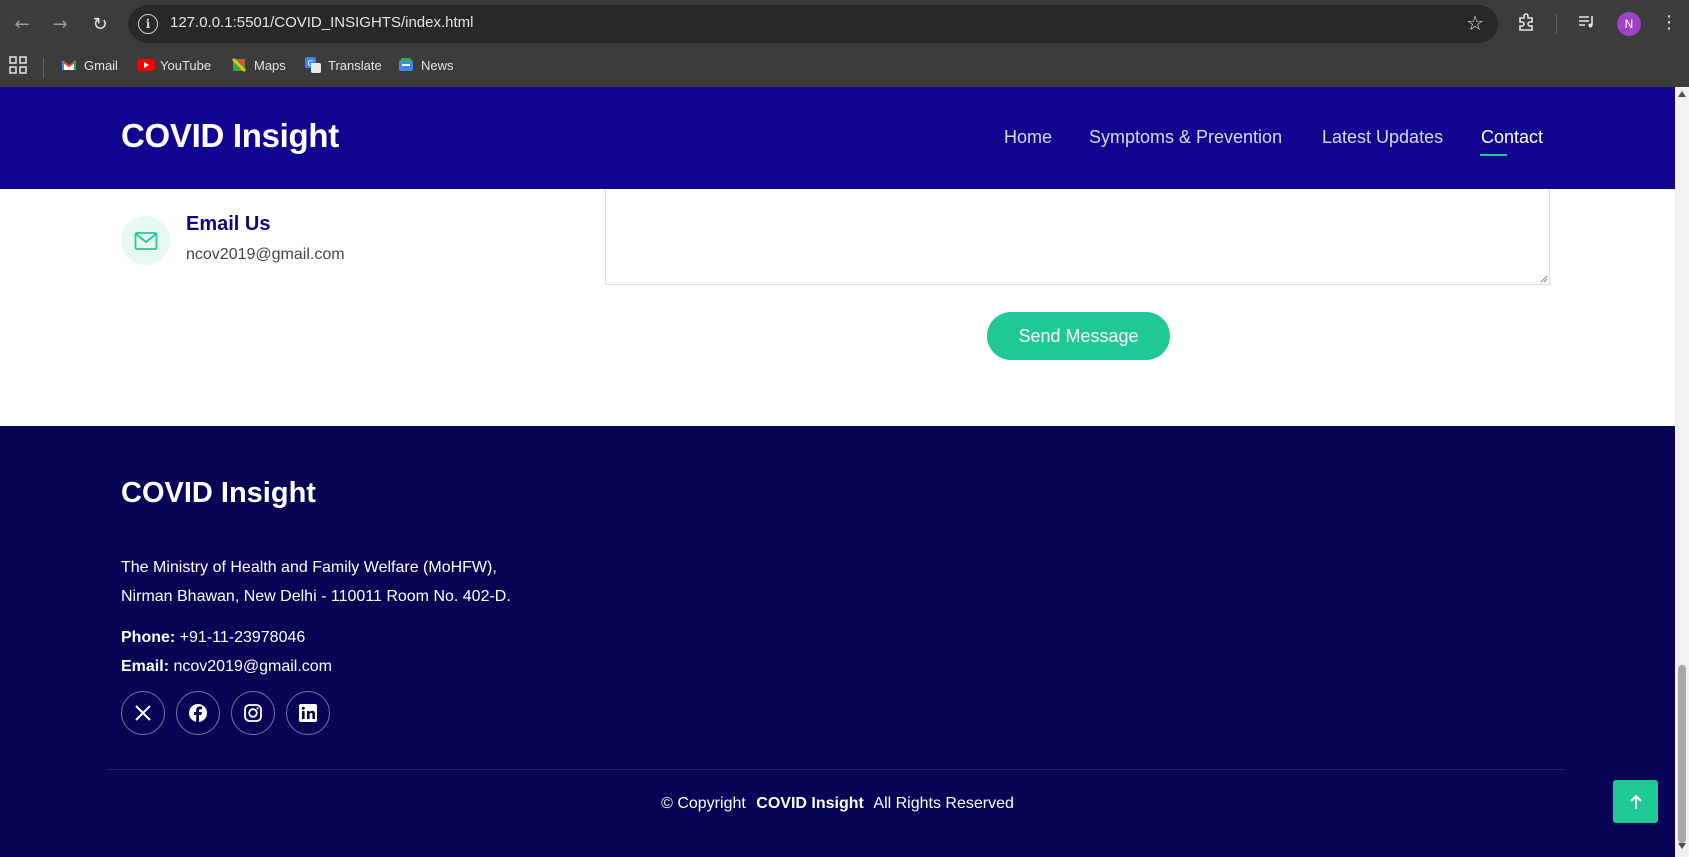 The image size is (1689, 857). I want to click on nav-home: Home, so click(1028, 137).